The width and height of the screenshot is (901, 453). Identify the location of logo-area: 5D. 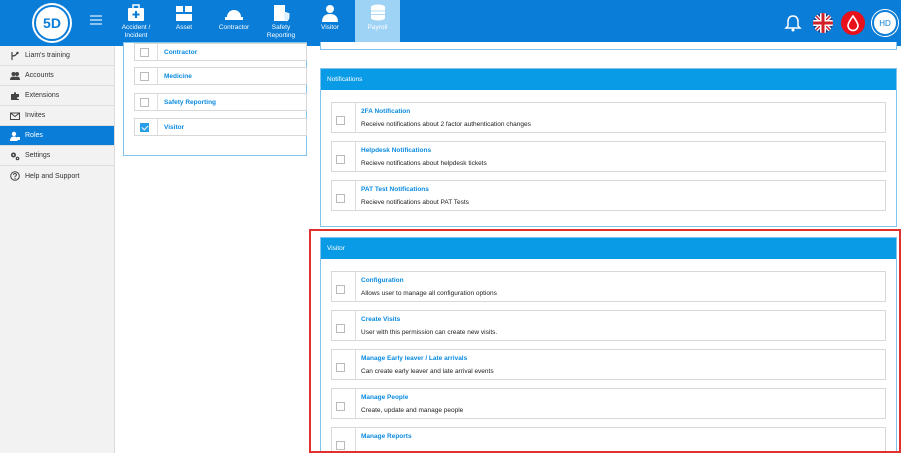
(57, 23).